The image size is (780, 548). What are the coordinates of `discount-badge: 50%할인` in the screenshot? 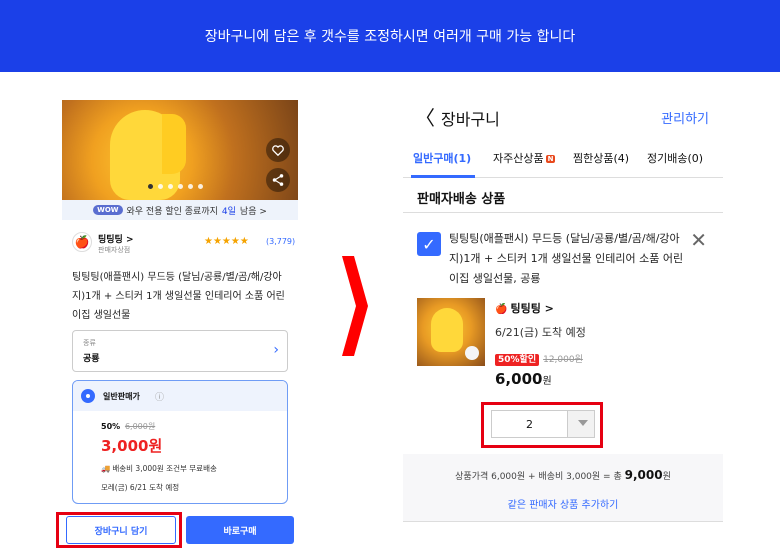 It's located at (517, 360).